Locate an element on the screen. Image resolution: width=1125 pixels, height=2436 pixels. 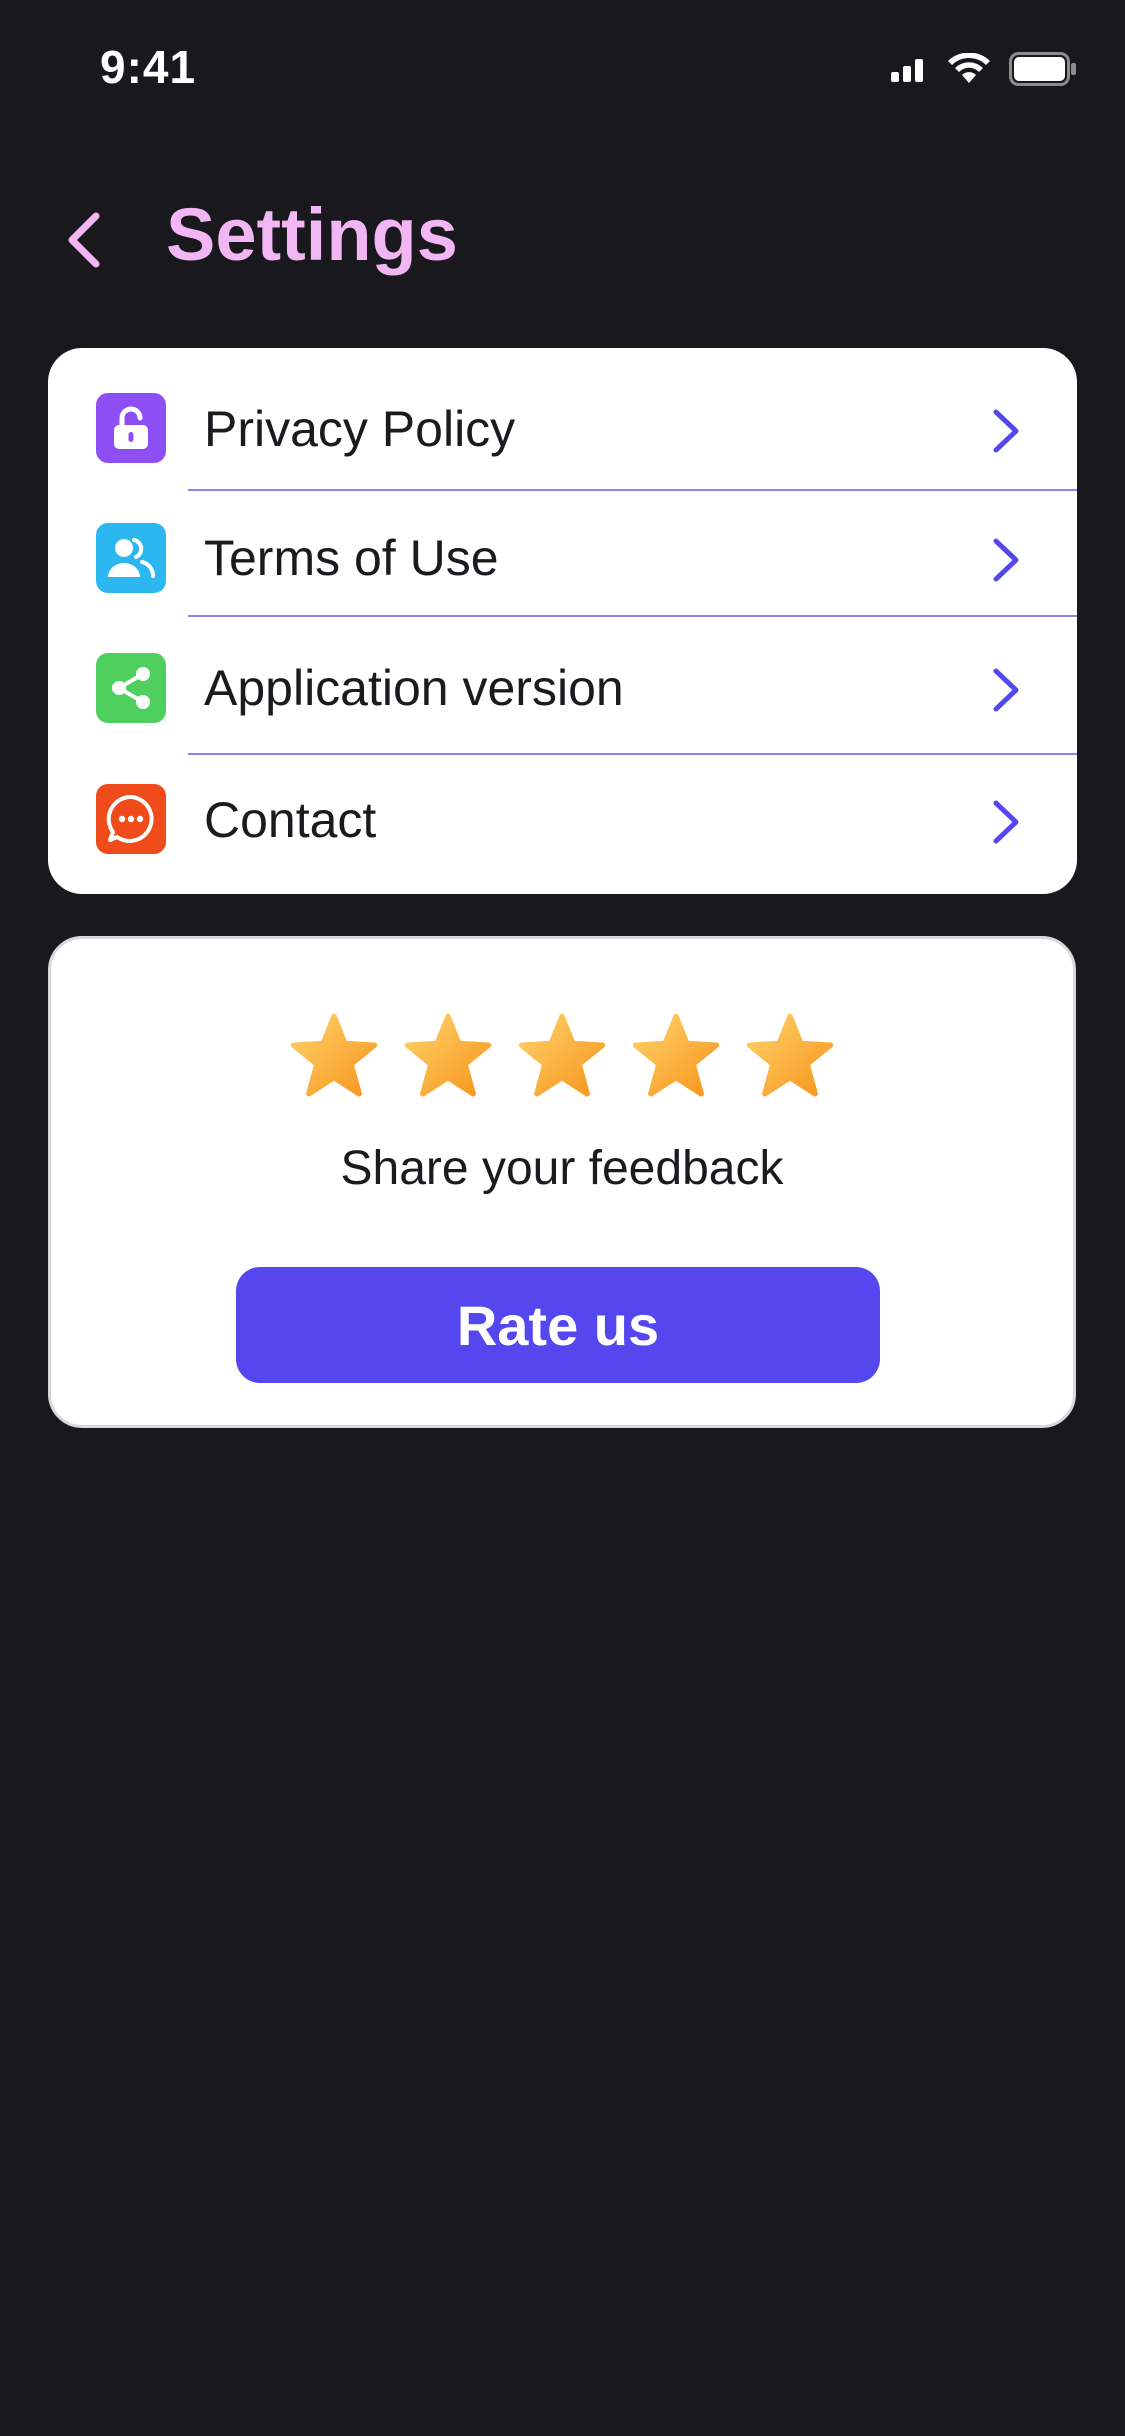
menu-item-application-version: Application version is located at coordinates (562, 681).